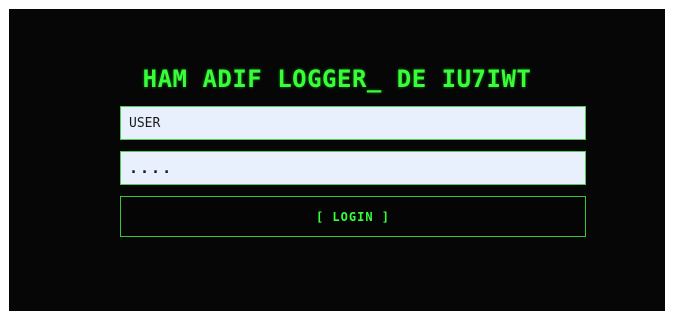 This screenshot has height=320, width=674. I want to click on app-title: HAM ADIF LOGGER_ DE IU7IWT, so click(337, 79).